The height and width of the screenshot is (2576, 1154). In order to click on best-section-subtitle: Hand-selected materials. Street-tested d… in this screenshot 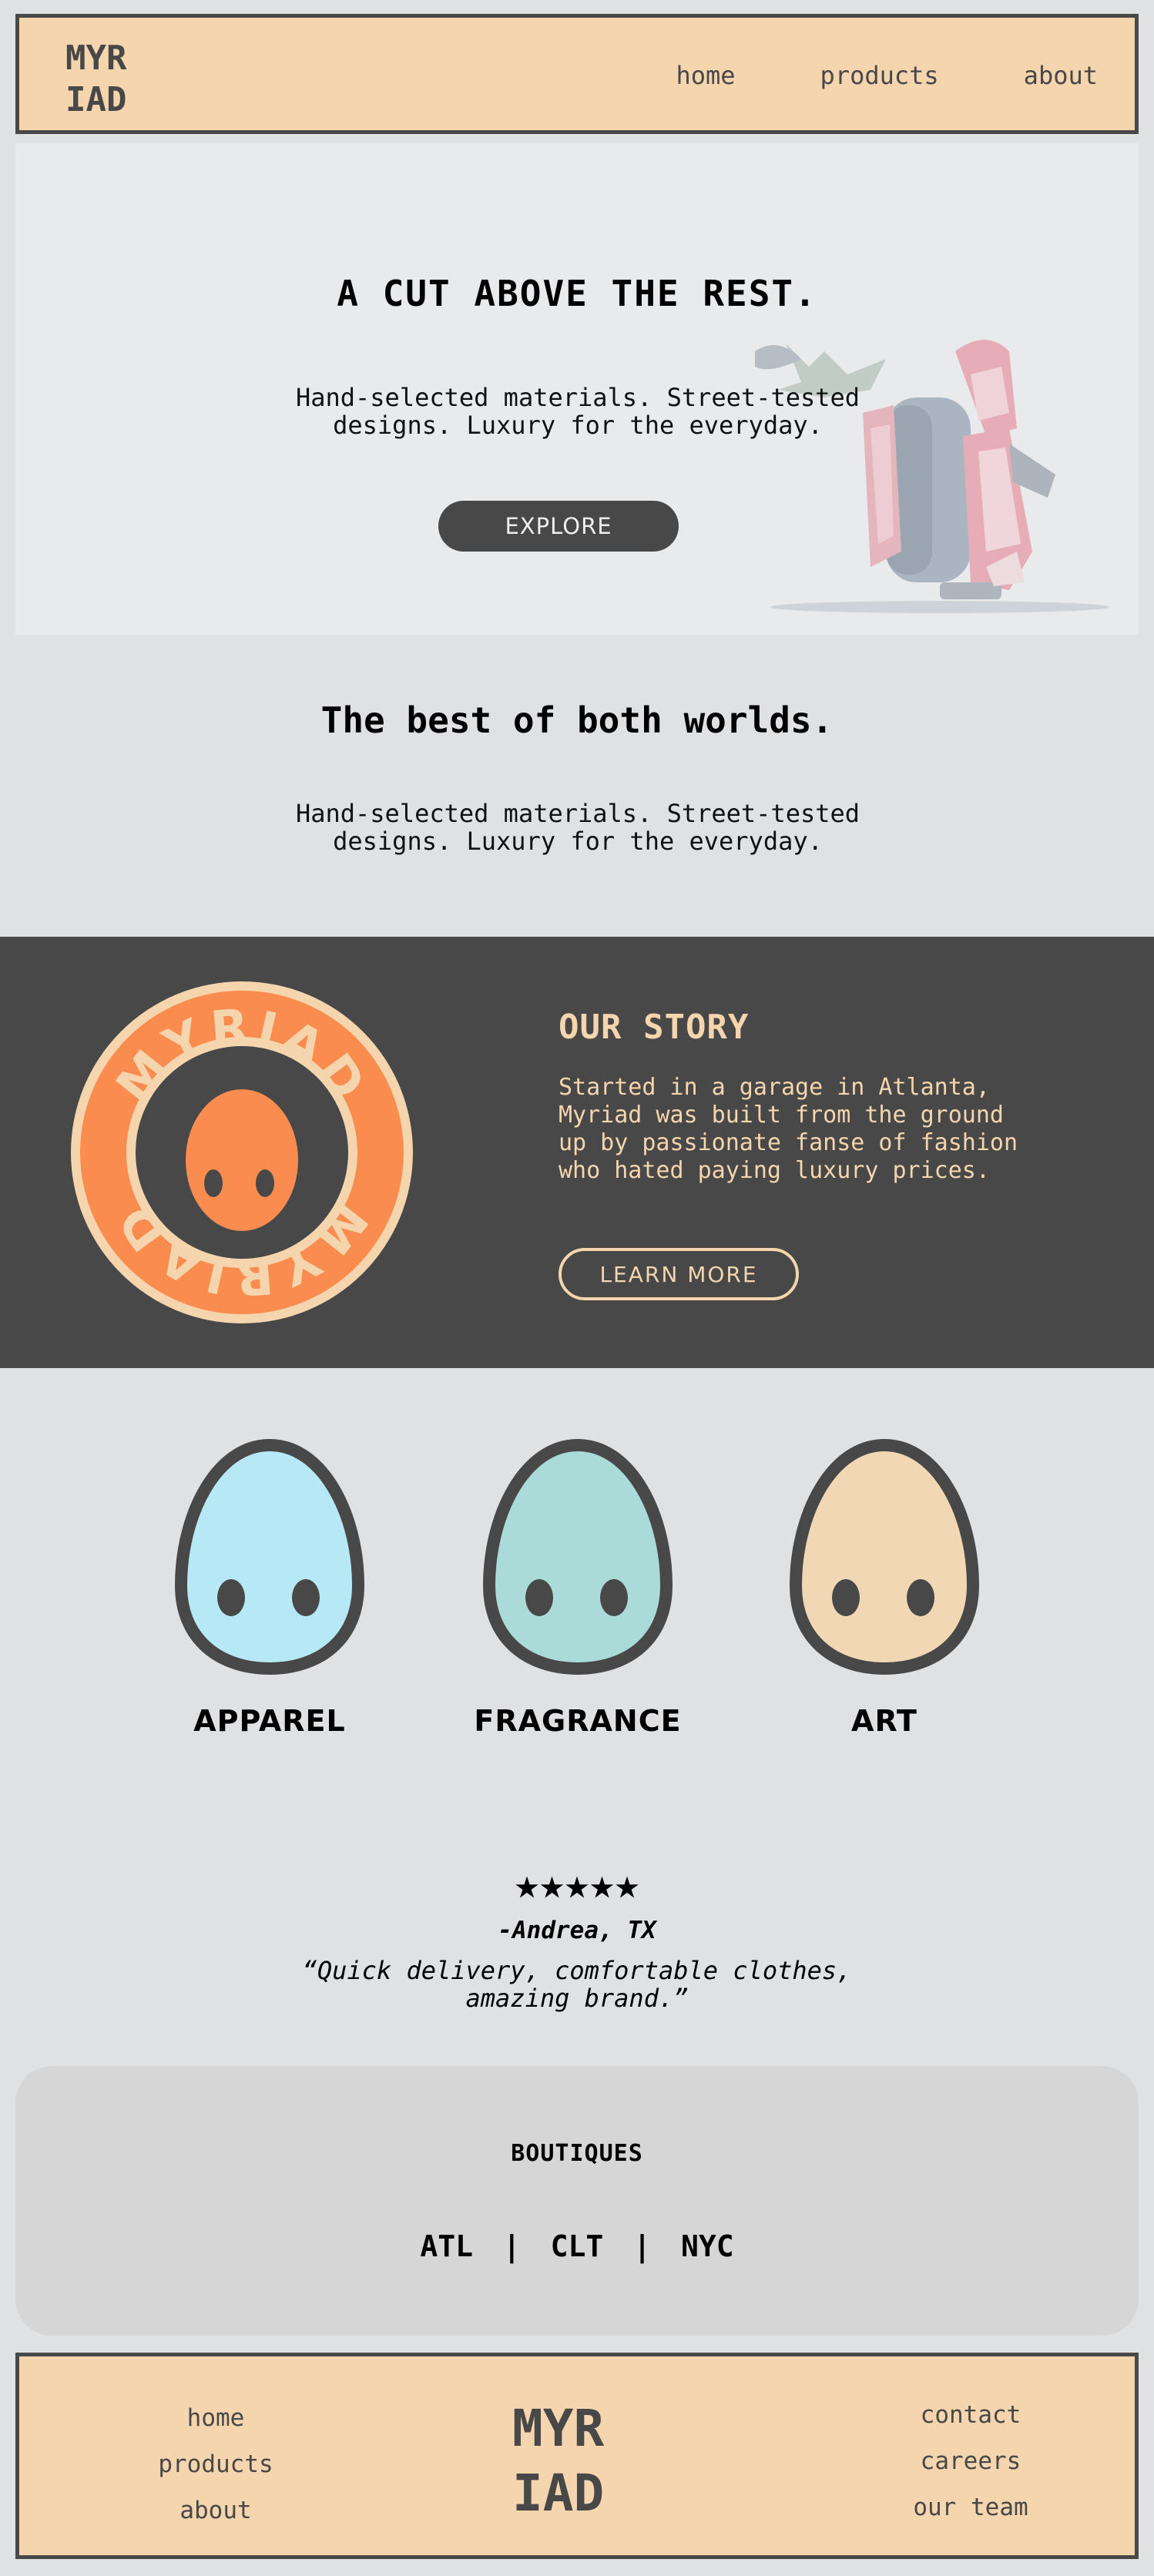, I will do `click(577, 827)`.